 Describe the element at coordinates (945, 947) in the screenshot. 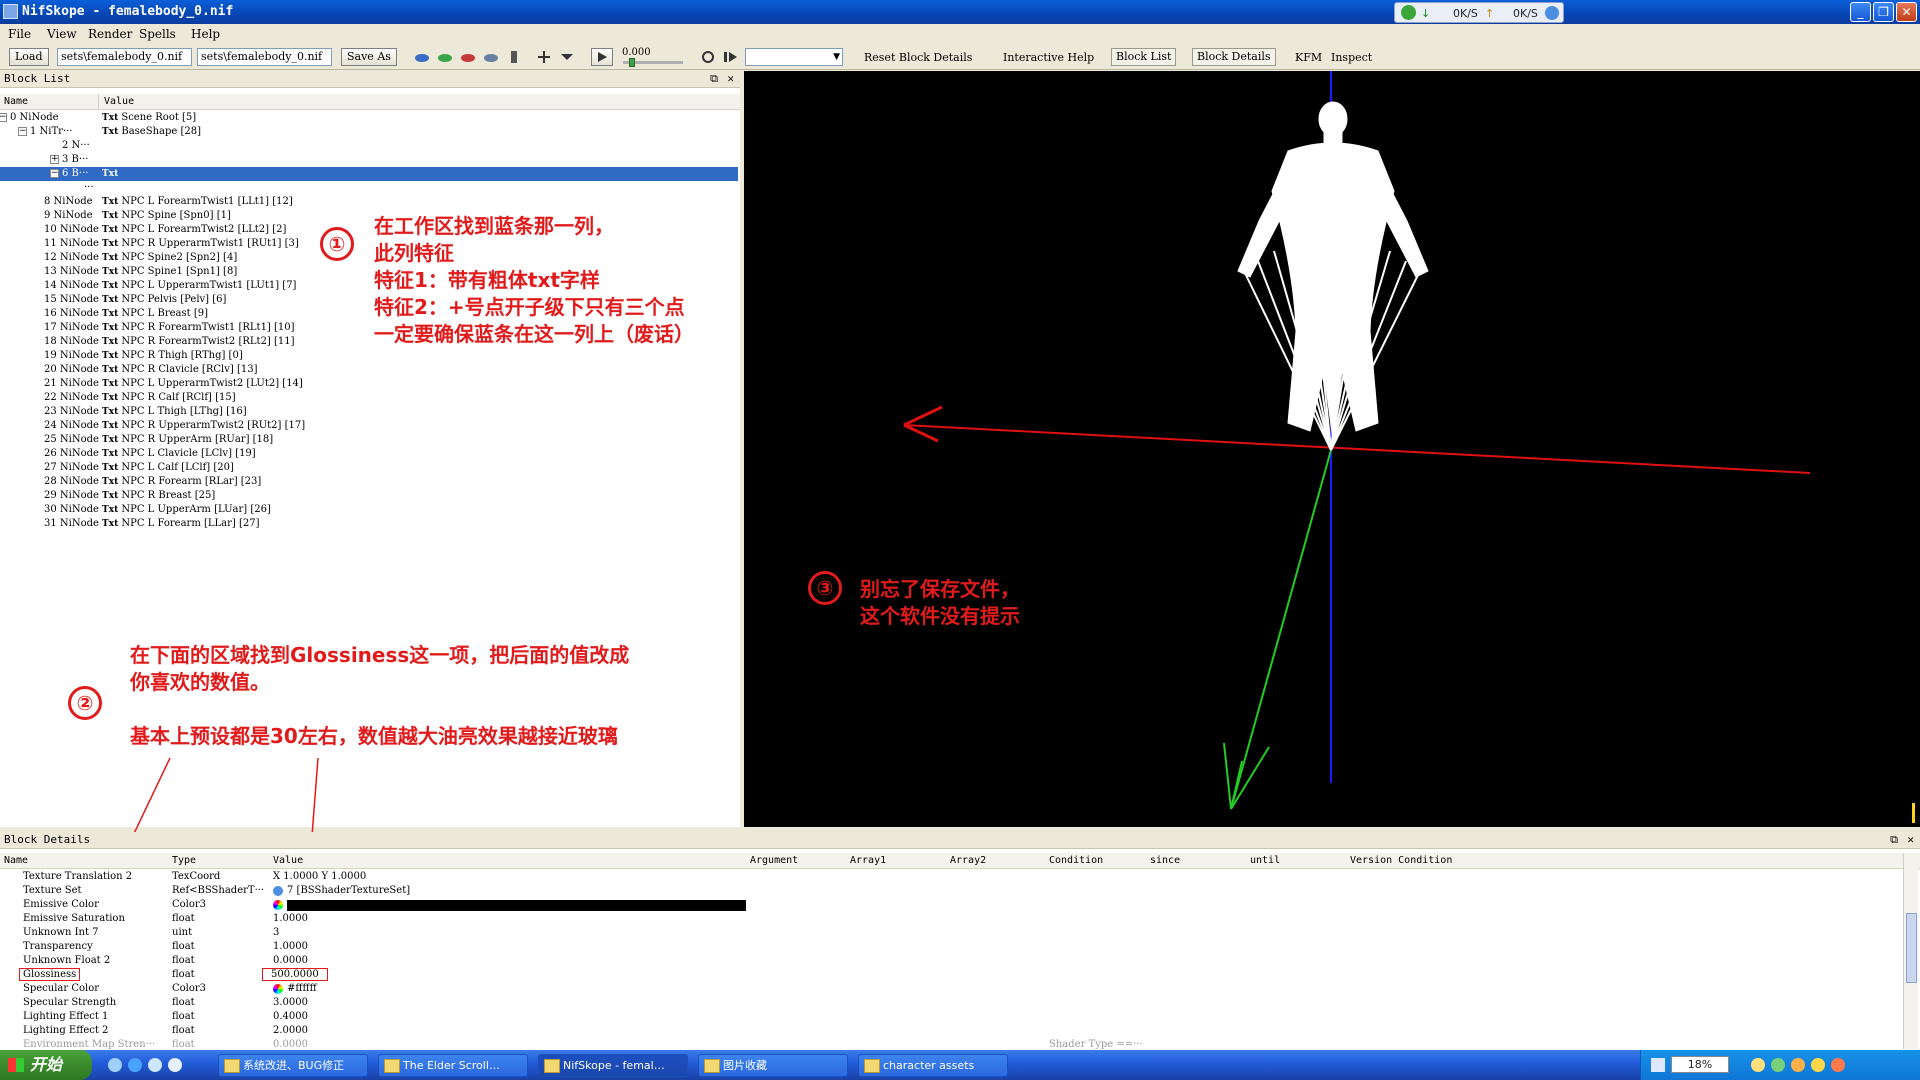

I see `detail-row: Transparency float 1.0000` at that location.